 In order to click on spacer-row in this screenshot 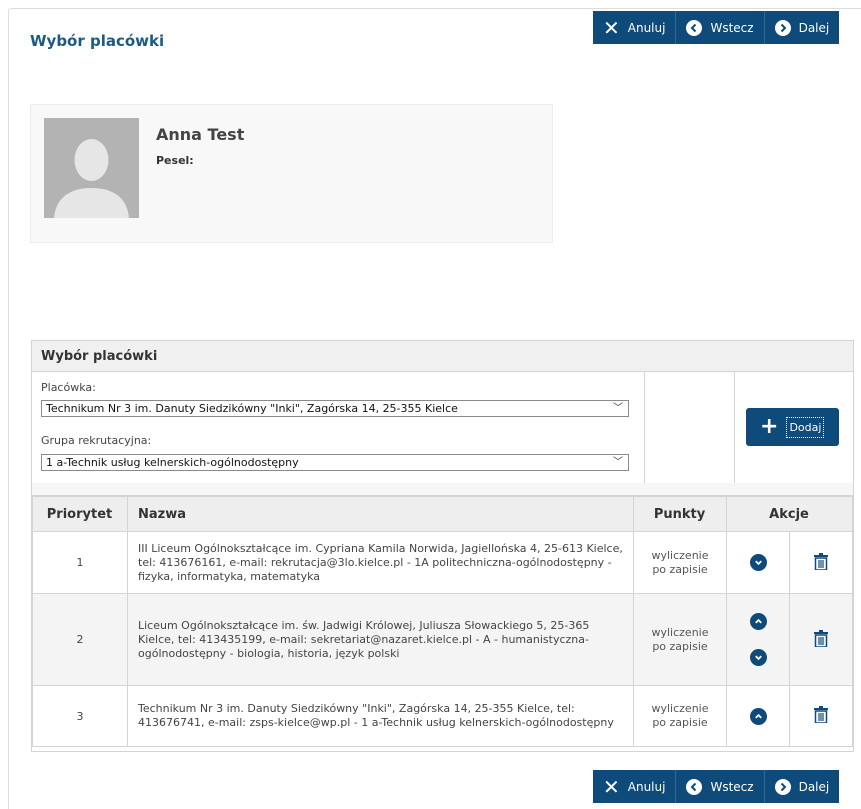, I will do `click(442, 489)`.